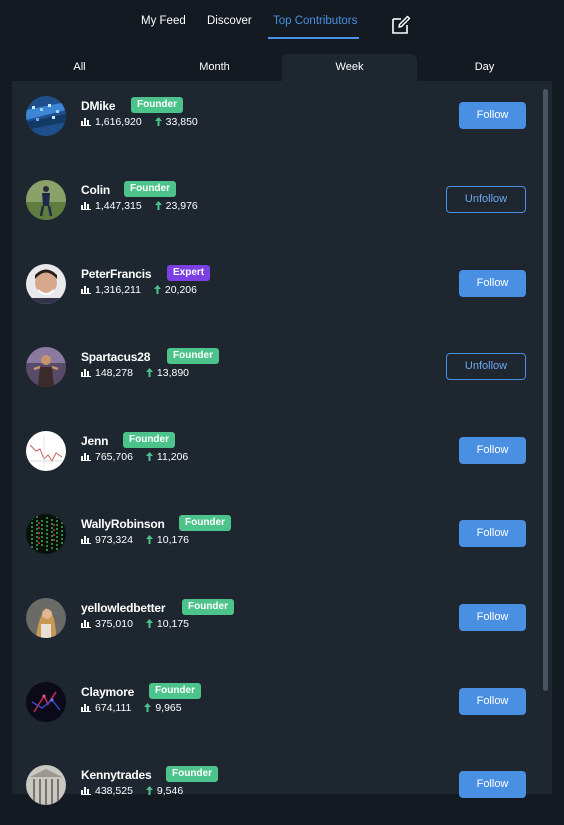 The height and width of the screenshot is (825, 564). I want to click on score-count: 9,546, so click(170, 791).